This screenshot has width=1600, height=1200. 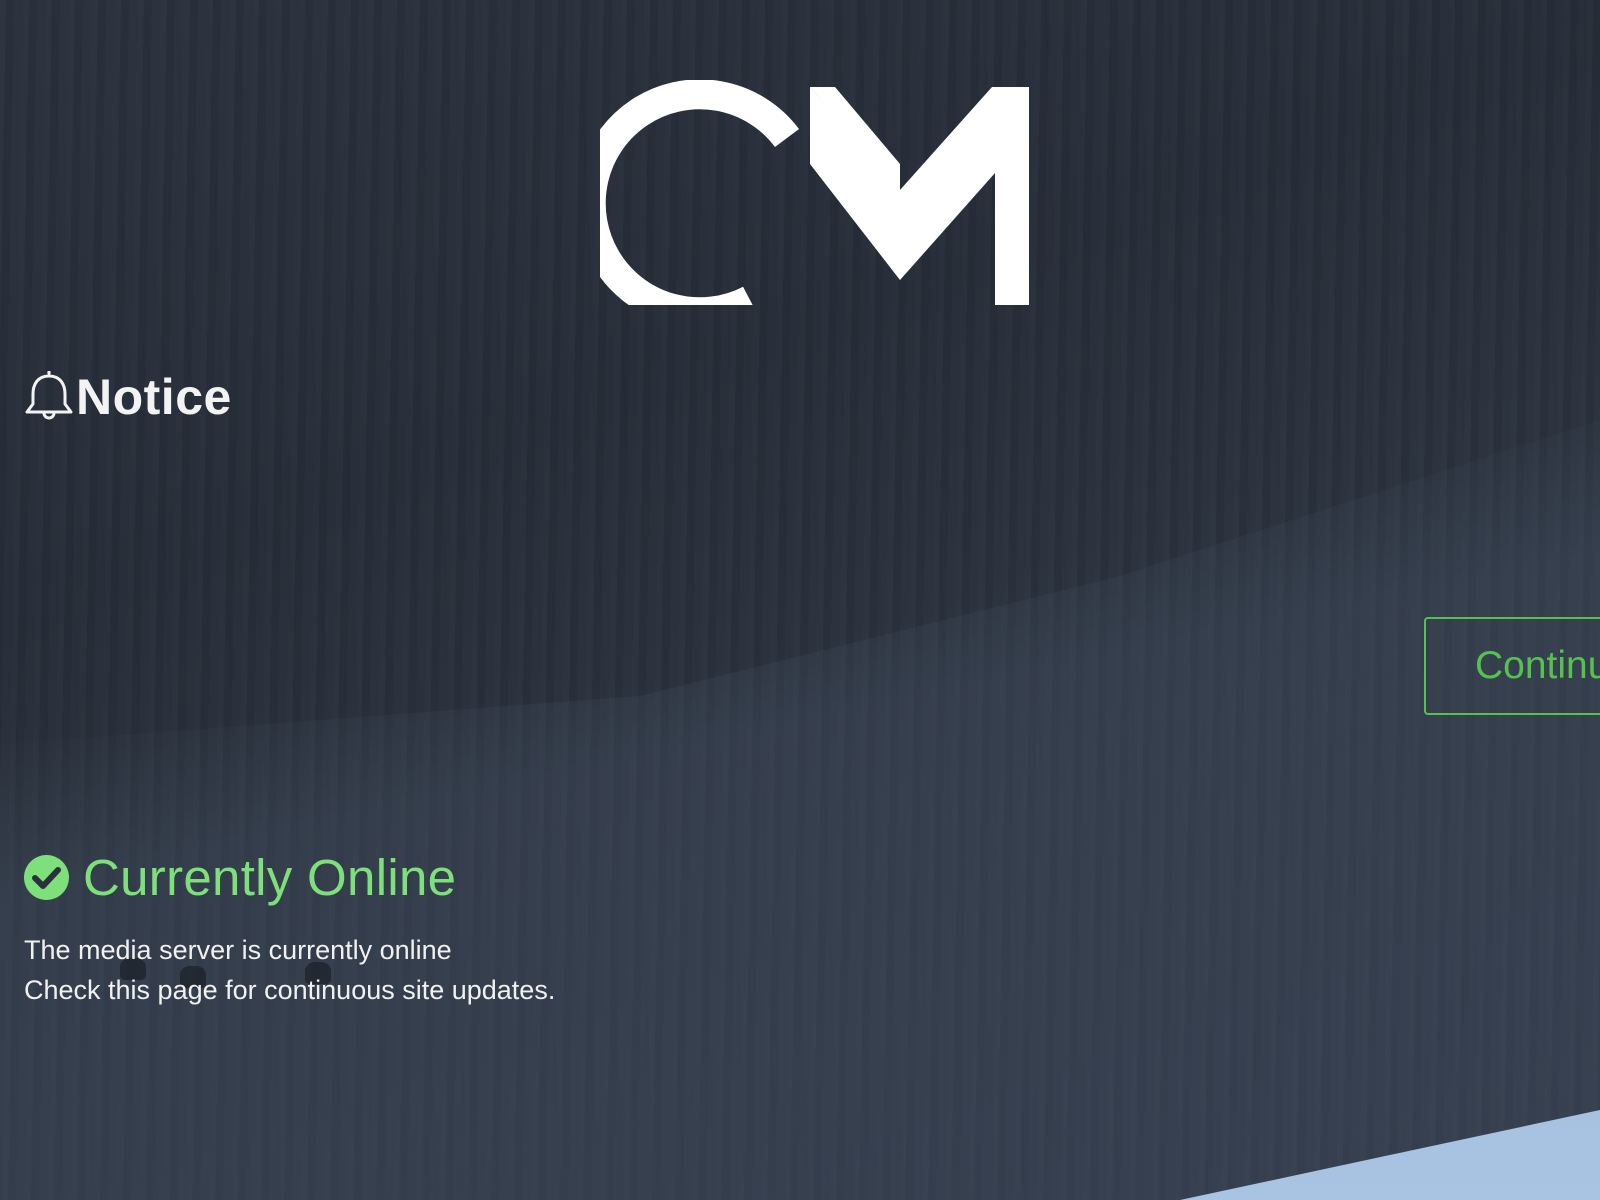 I want to click on cm-logo: CM, so click(x=814, y=192).